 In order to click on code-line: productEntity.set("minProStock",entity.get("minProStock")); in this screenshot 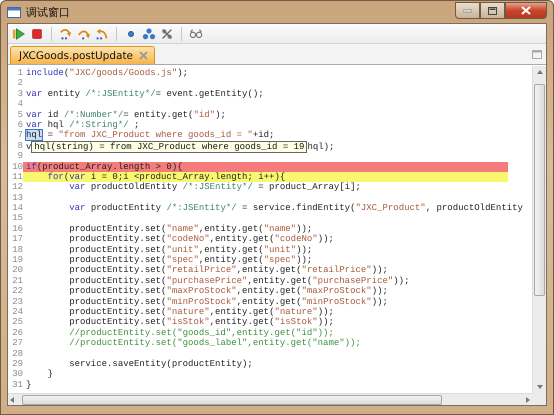, I will do `click(228, 301)`.